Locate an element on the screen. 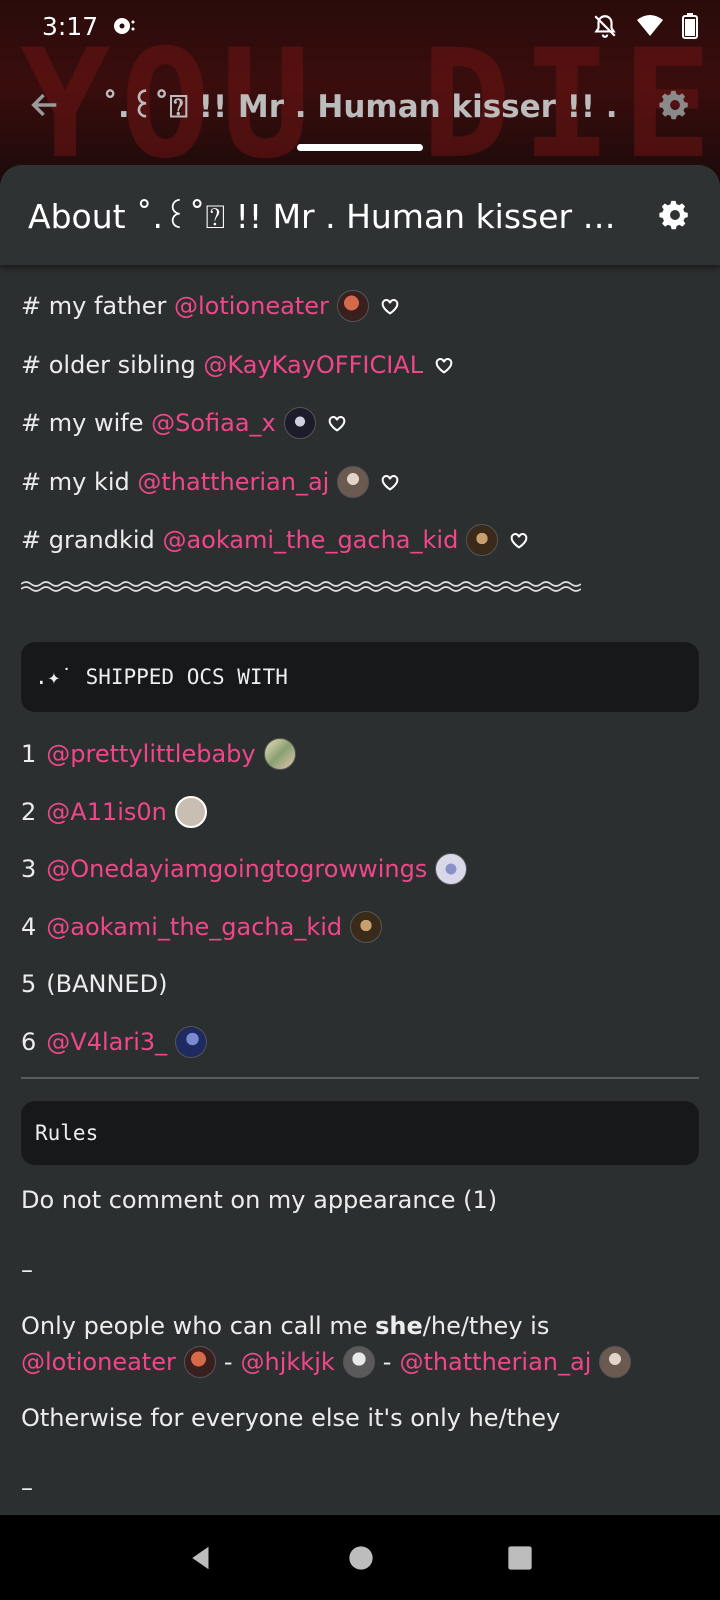 This screenshot has height=1600, width=720. status-bar: 3:17 is located at coordinates (360, 26).